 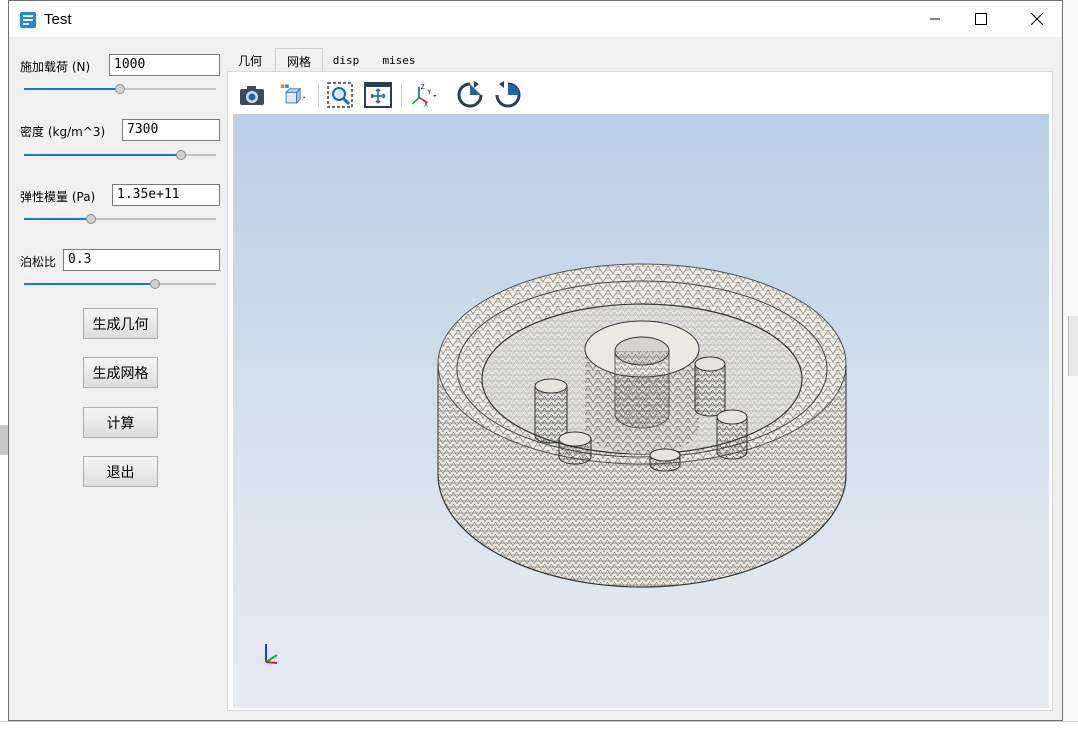 What do you see at coordinates (120, 471) in the screenshot?
I see `exit-button: 退出` at bounding box center [120, 471].